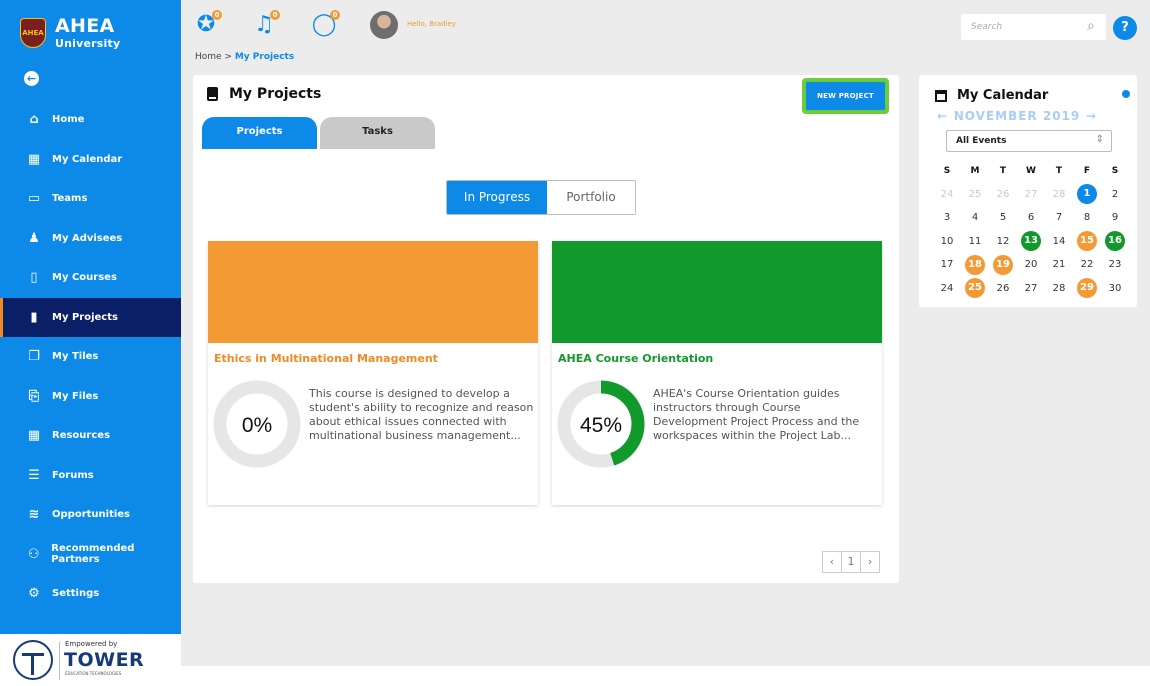  I want to click on calendar-day: 9, so click(1115, 217).